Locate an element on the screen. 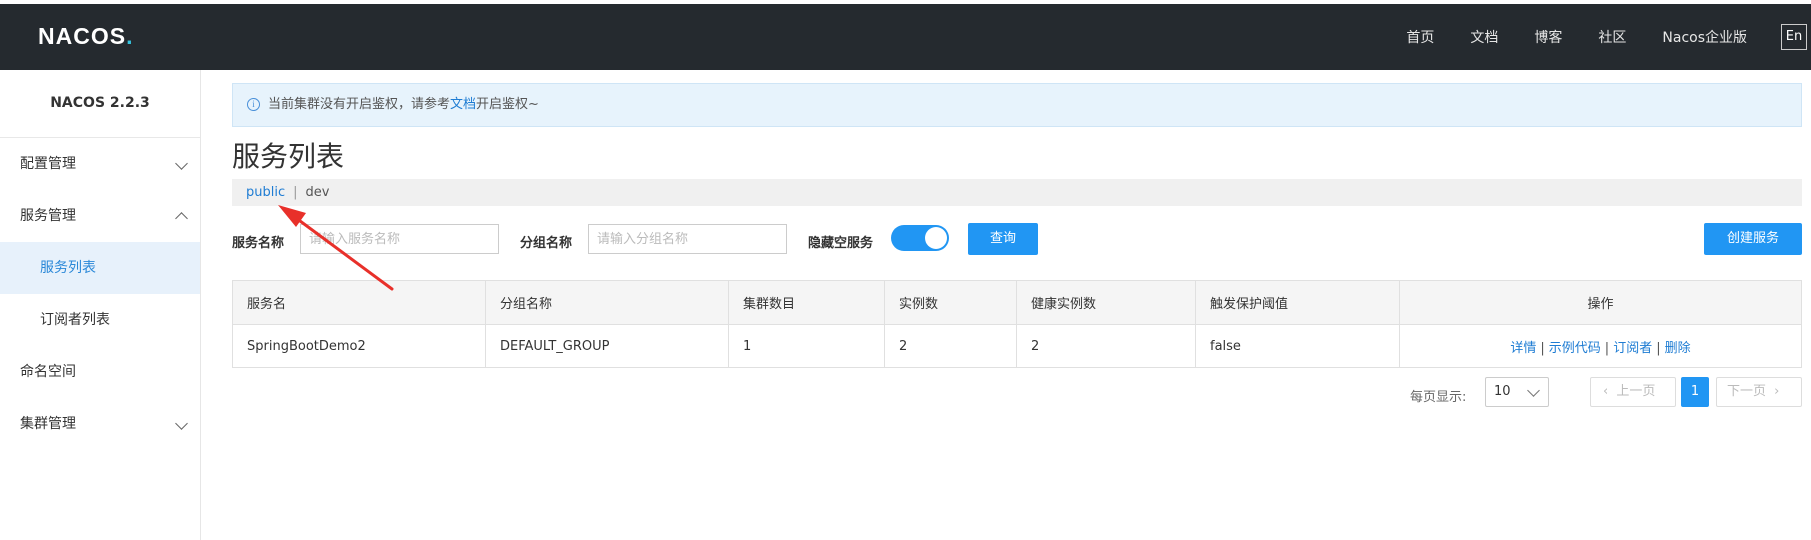  namespace-public: public is located at coordinates (258, 192).